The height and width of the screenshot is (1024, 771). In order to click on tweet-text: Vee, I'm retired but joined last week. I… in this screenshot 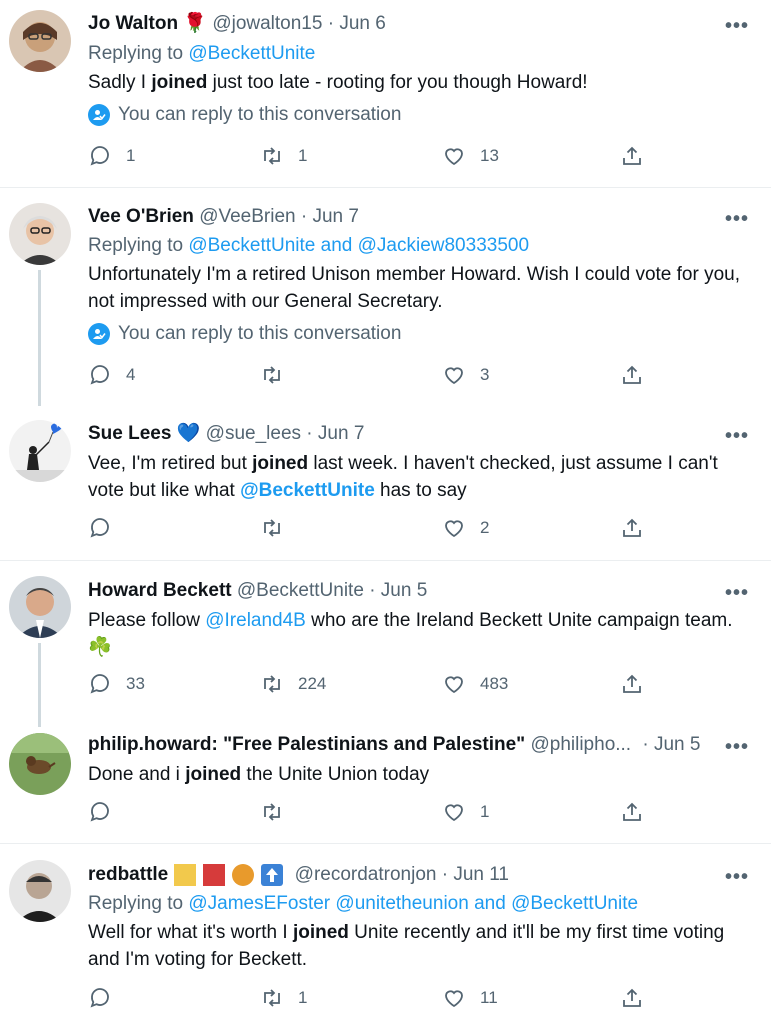, I will do `click(403, 477)`.